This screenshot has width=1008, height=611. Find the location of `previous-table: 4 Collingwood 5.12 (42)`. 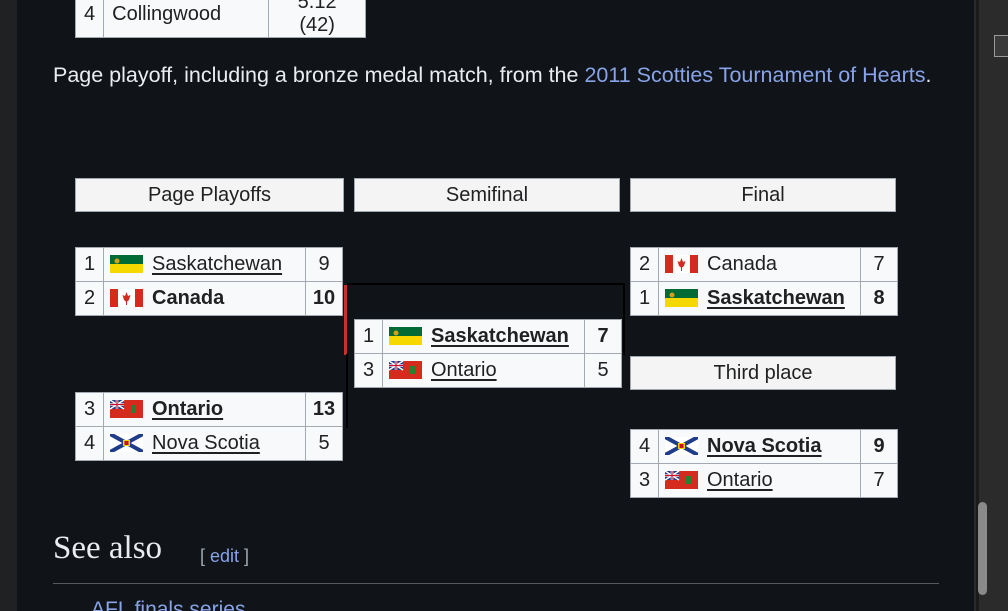

previous-table: 4 Collingwood 5.12 (42) is located at coordinates (220, 19).